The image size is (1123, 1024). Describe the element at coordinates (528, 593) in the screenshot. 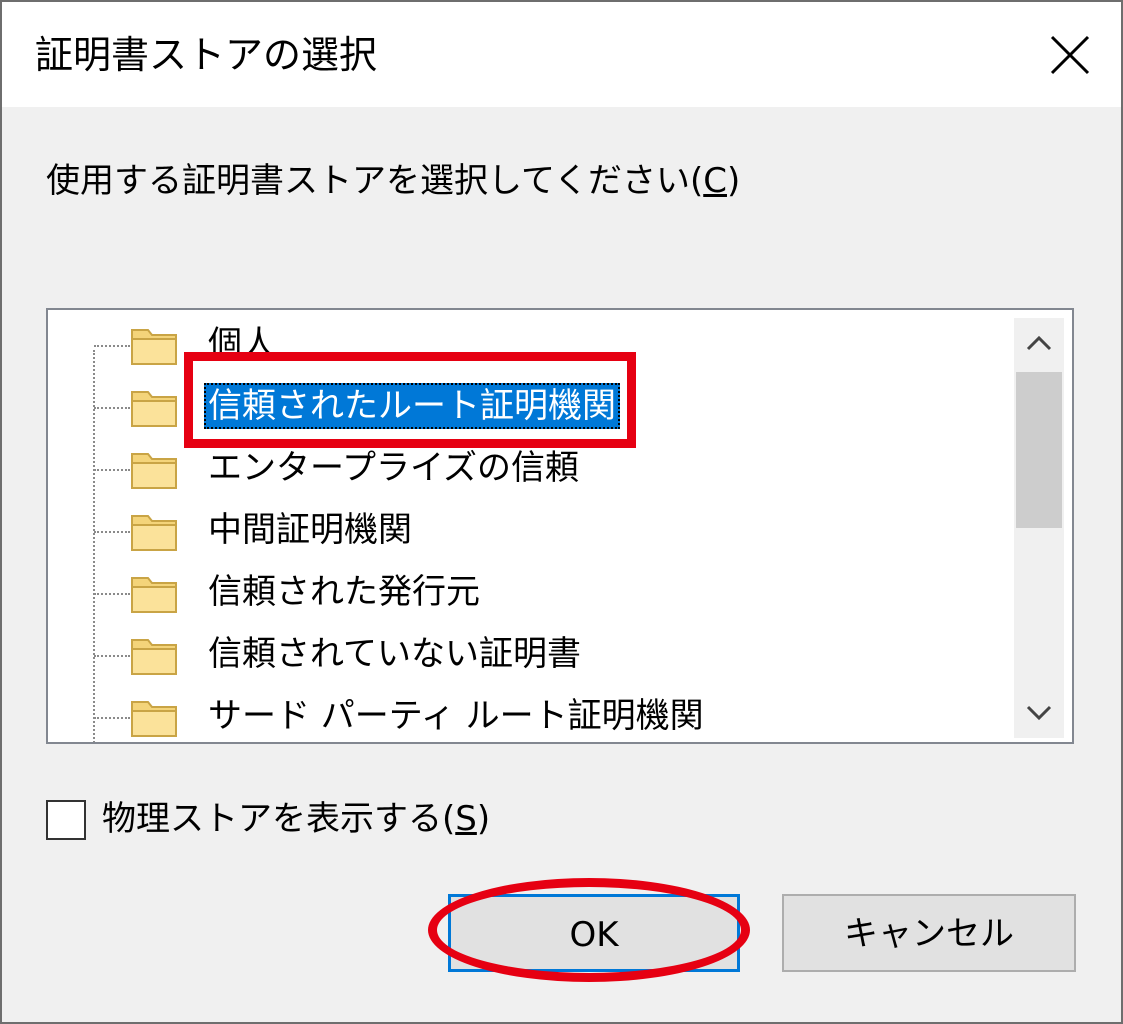

I see `store-tree-item: 信頼された発行元` at that location.